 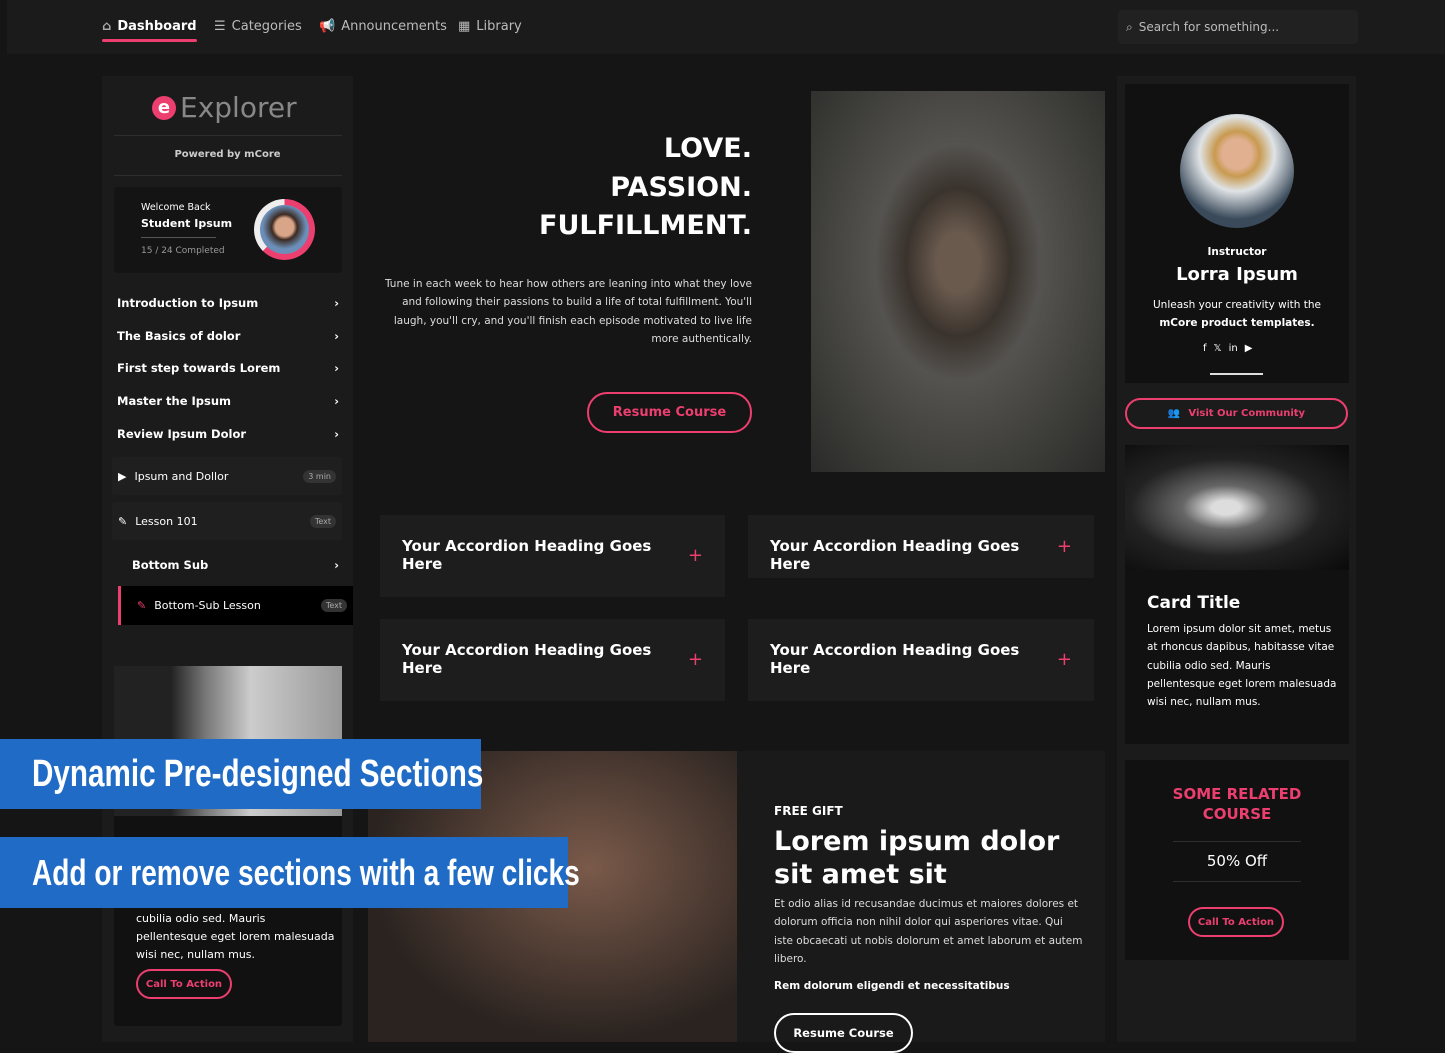 What do you see at coordinates (228, 434) in the screenshot?
I see `sidebar-item: Review Ipsum Dolor ›` at bounding box center [228, 434].